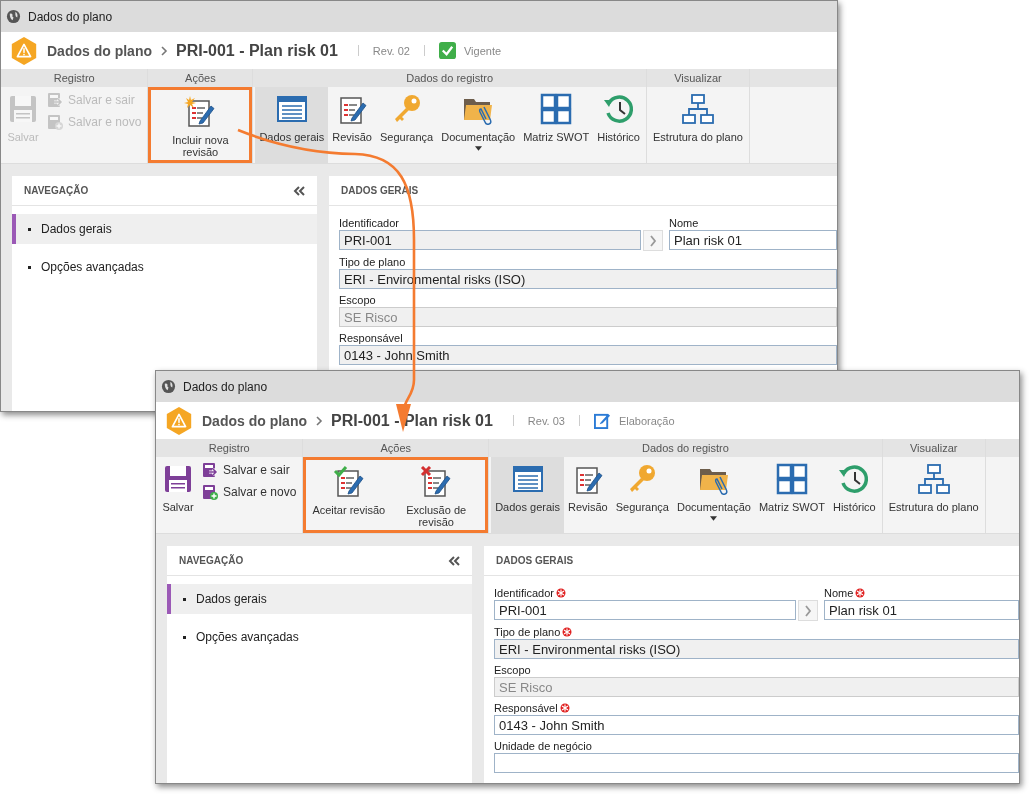 The height and width of the screenshot is (794, 1030). I want to click on ribbon-button: Dados gerais, so click(527, 495).